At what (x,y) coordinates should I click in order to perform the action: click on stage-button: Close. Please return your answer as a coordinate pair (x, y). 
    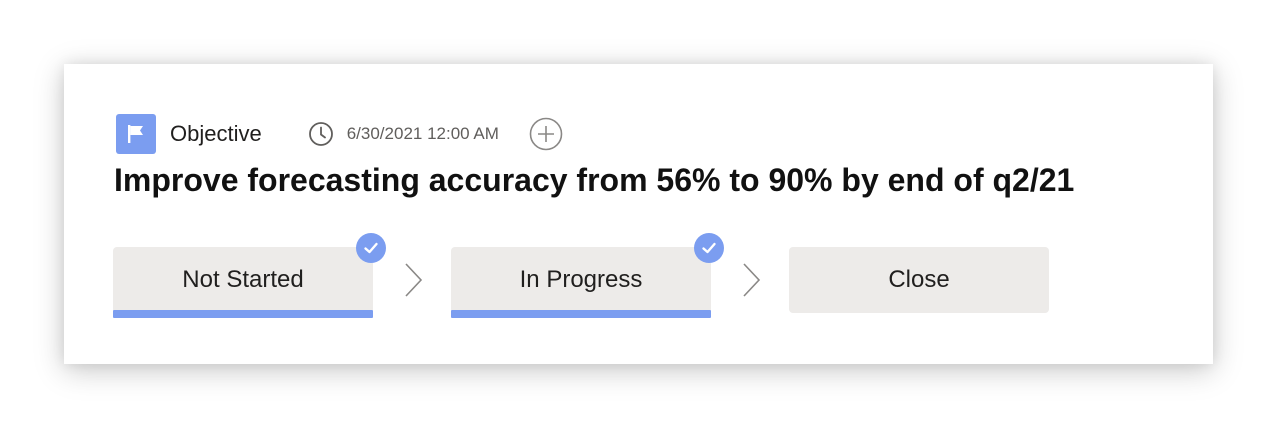
    Looking at the image, I should click on (919, 280).